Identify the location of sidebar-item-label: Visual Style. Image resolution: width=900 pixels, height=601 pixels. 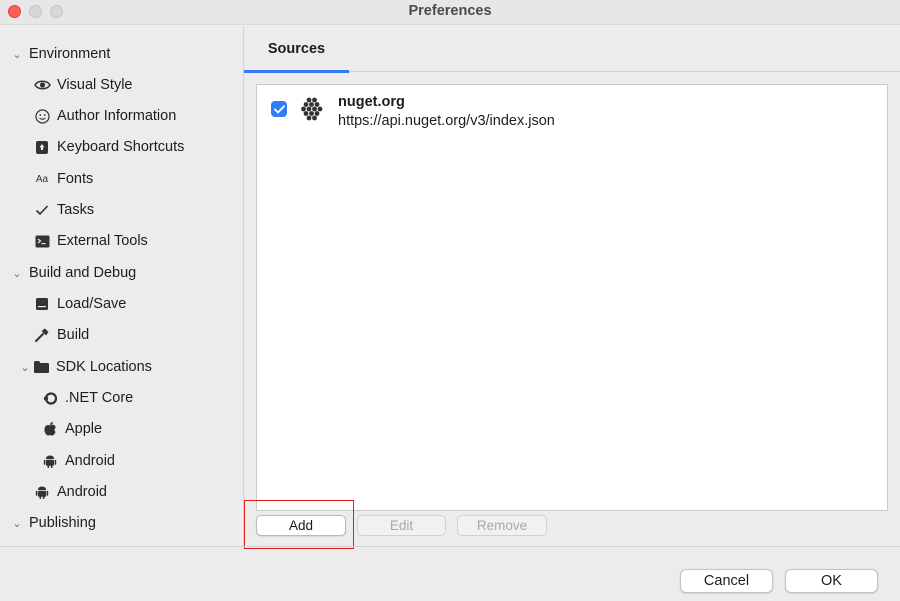
(95, 85).